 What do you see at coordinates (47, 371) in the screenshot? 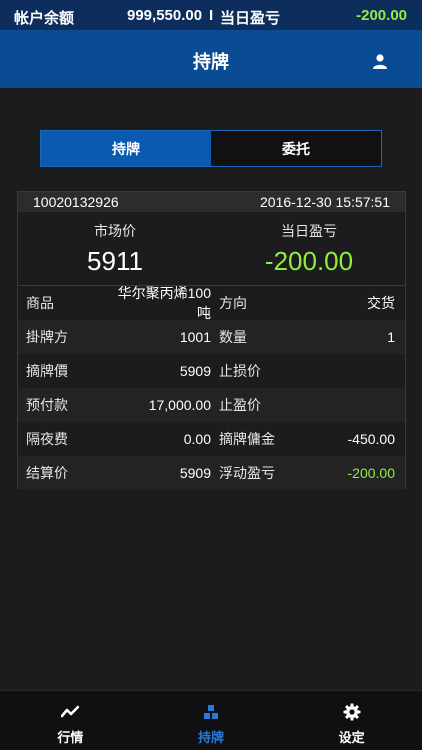
I see `detail-key: 摘牌價` at bounding box center [47, 371].